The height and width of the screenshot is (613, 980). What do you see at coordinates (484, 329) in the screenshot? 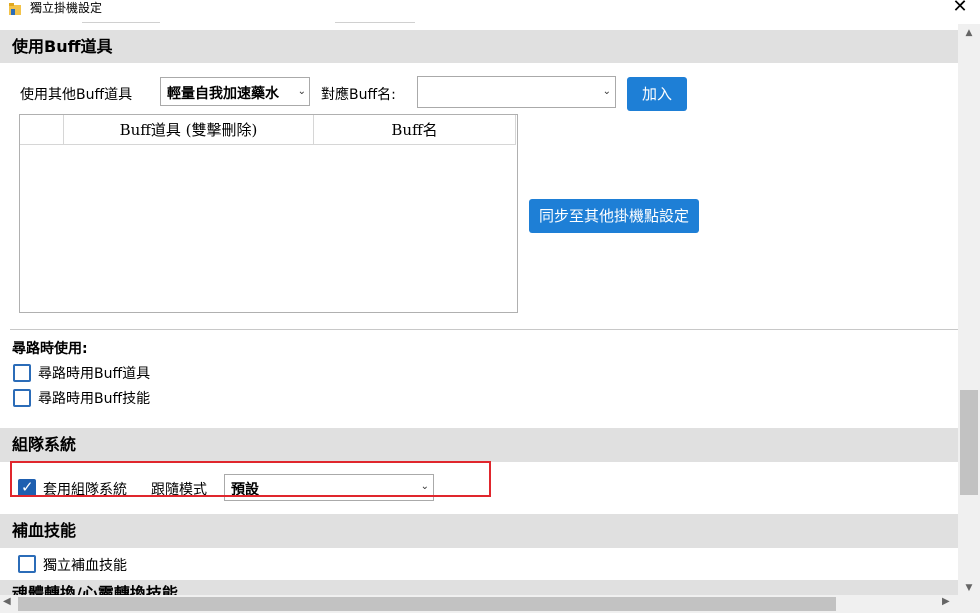
I see `divider` at bounding box center [484, 329].